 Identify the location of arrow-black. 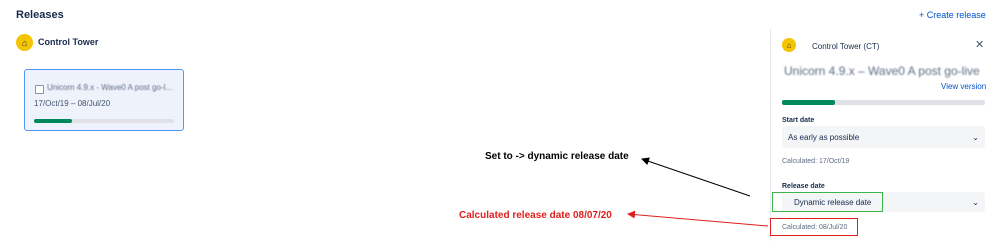
(696, 177).